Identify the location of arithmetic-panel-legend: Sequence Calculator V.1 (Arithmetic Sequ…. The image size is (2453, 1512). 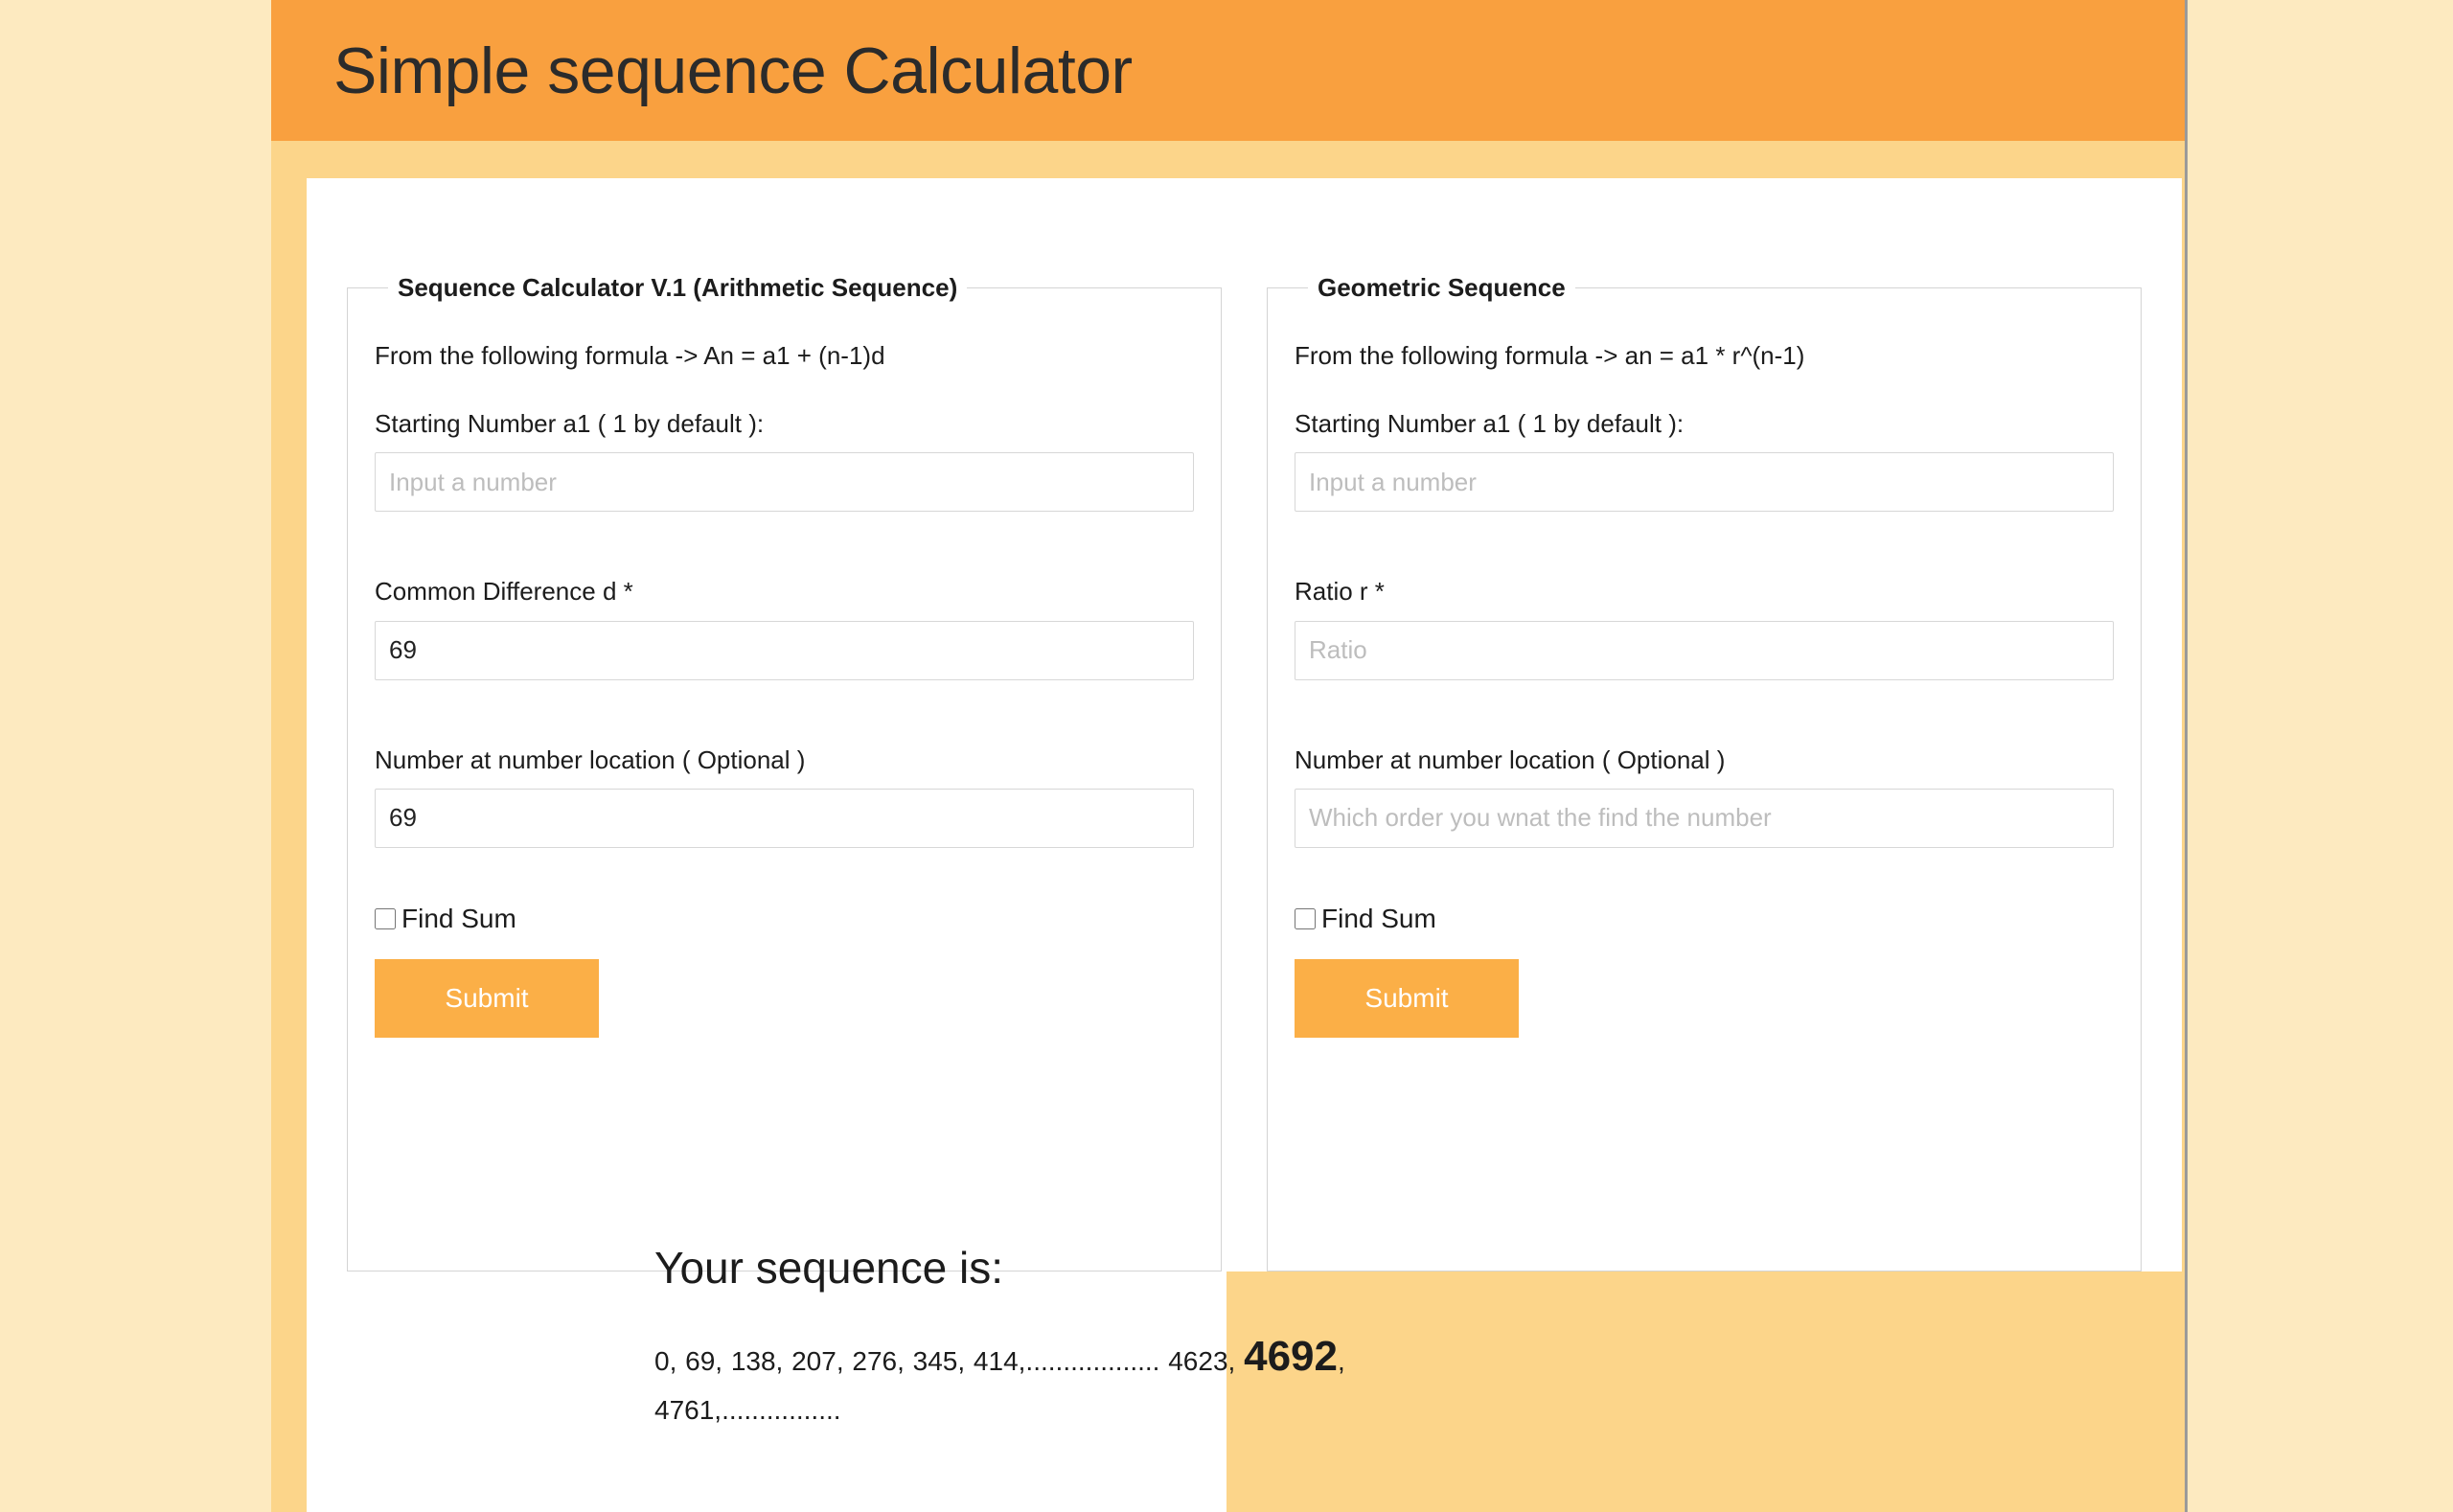
(678, 287).